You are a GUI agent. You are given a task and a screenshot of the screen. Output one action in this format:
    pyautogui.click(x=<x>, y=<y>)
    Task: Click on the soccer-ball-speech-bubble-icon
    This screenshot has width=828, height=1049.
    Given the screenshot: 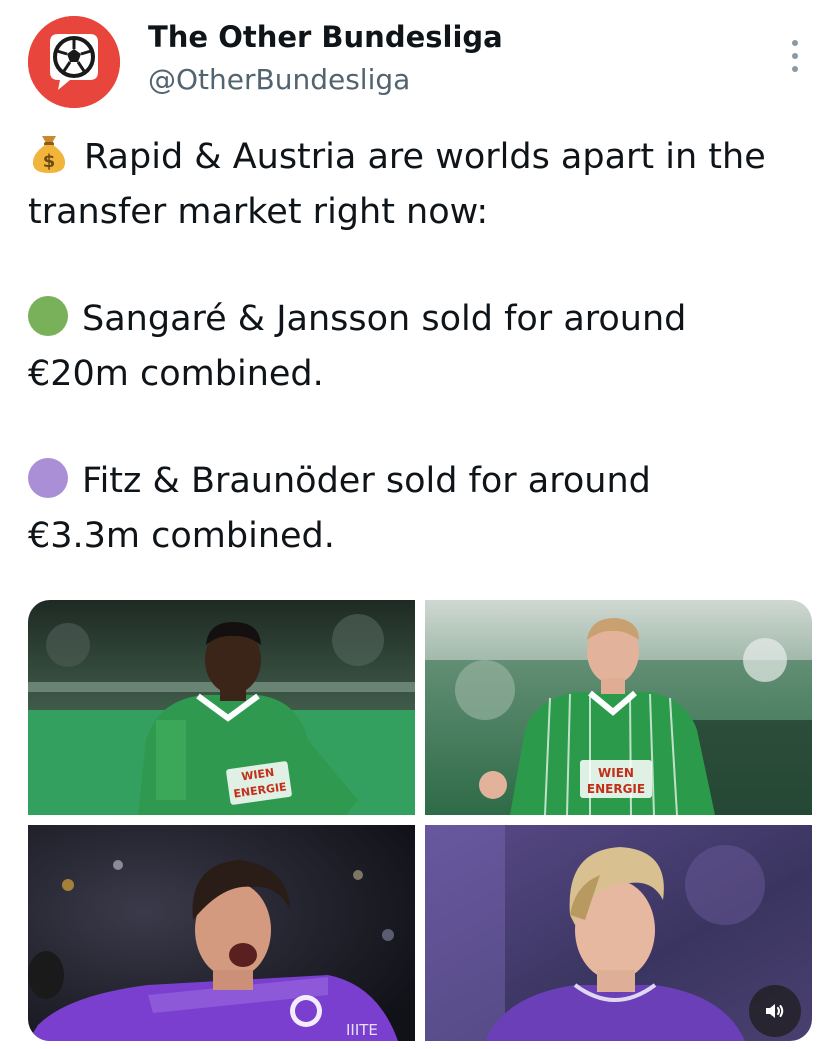 What is the action you would take?
    pyautogui.click(x=74, y=62)
    